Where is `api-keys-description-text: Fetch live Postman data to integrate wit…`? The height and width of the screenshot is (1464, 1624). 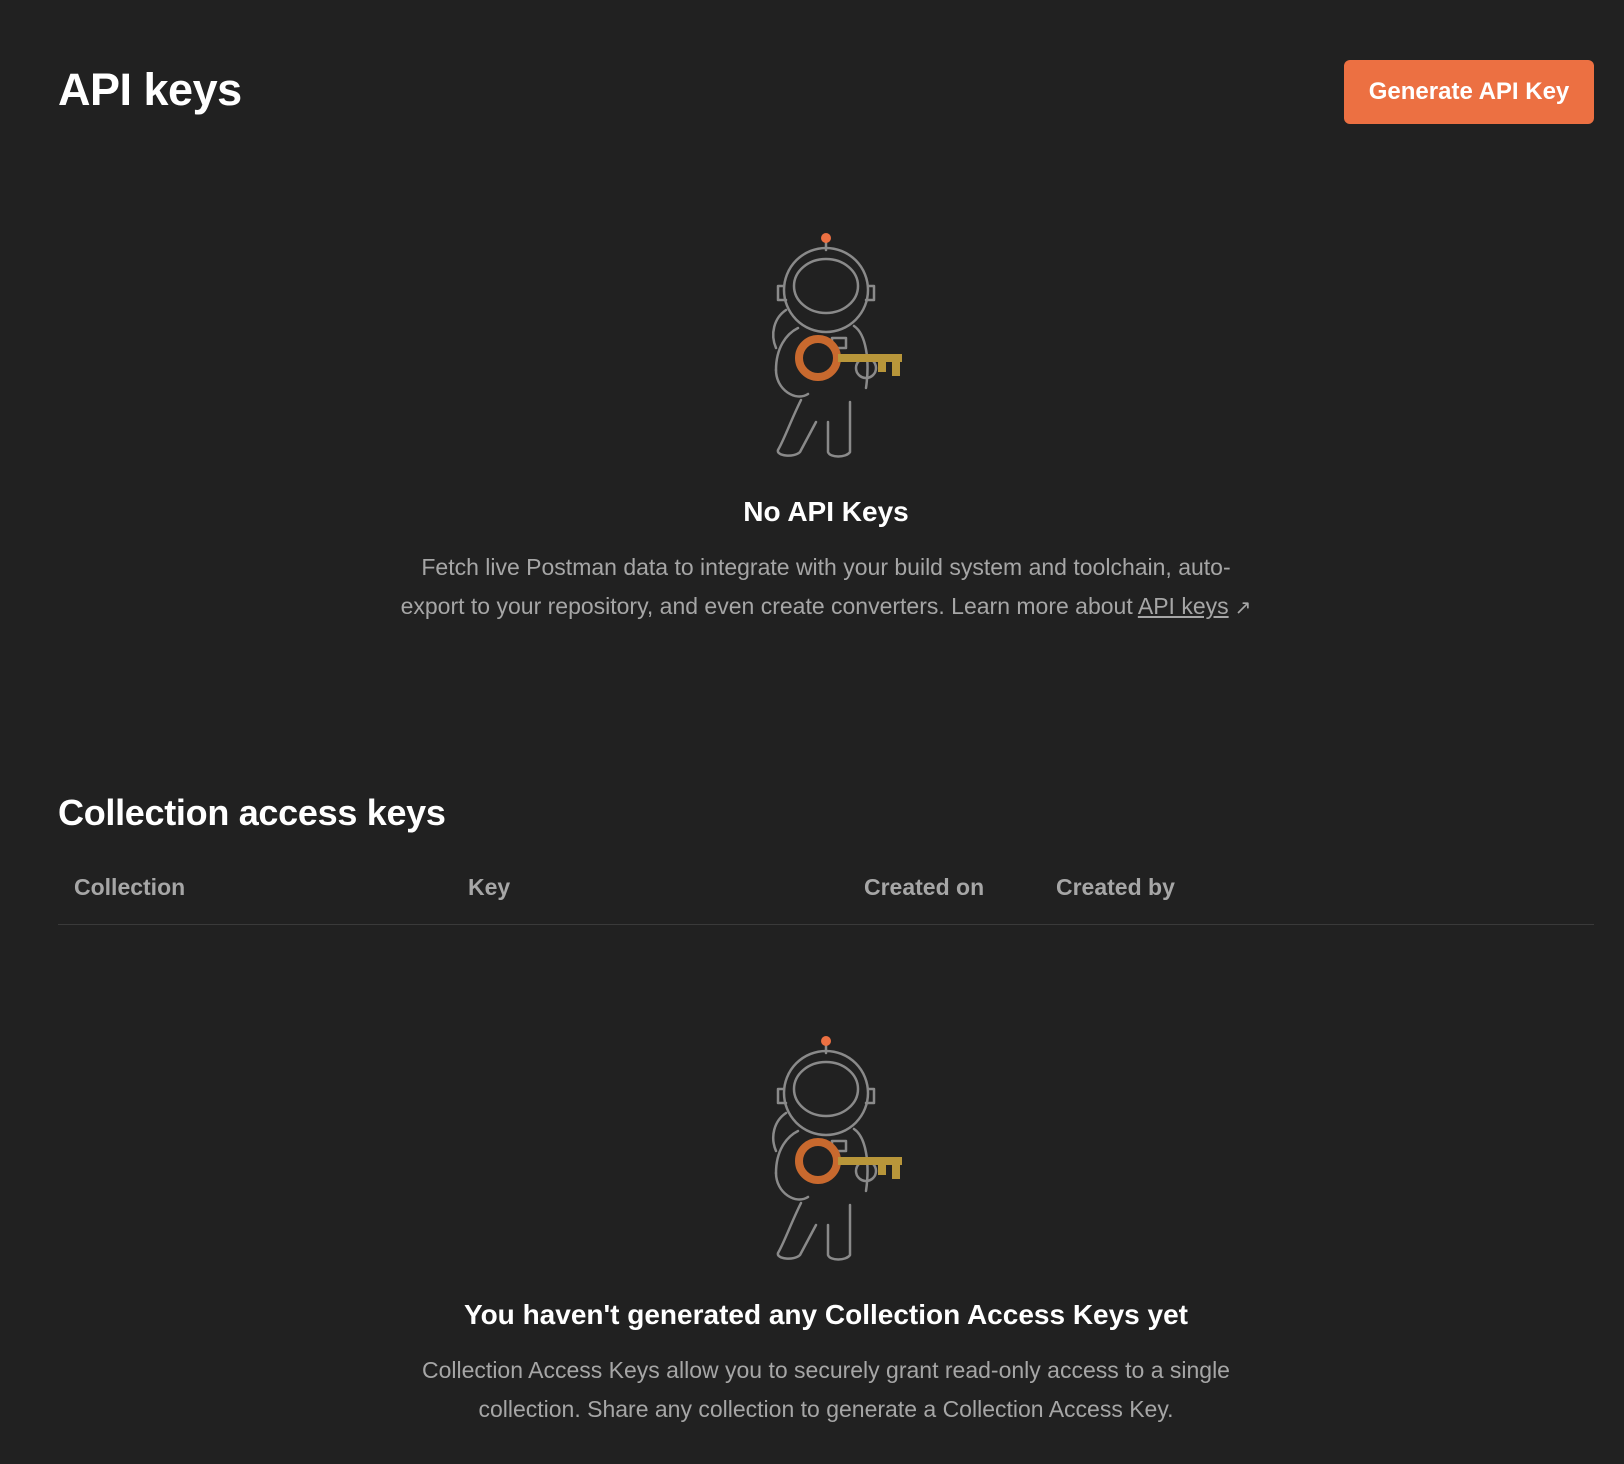 api-keys-description-text: Fetch live Postman data to integrate wit… is located at coordinates (815, 586).